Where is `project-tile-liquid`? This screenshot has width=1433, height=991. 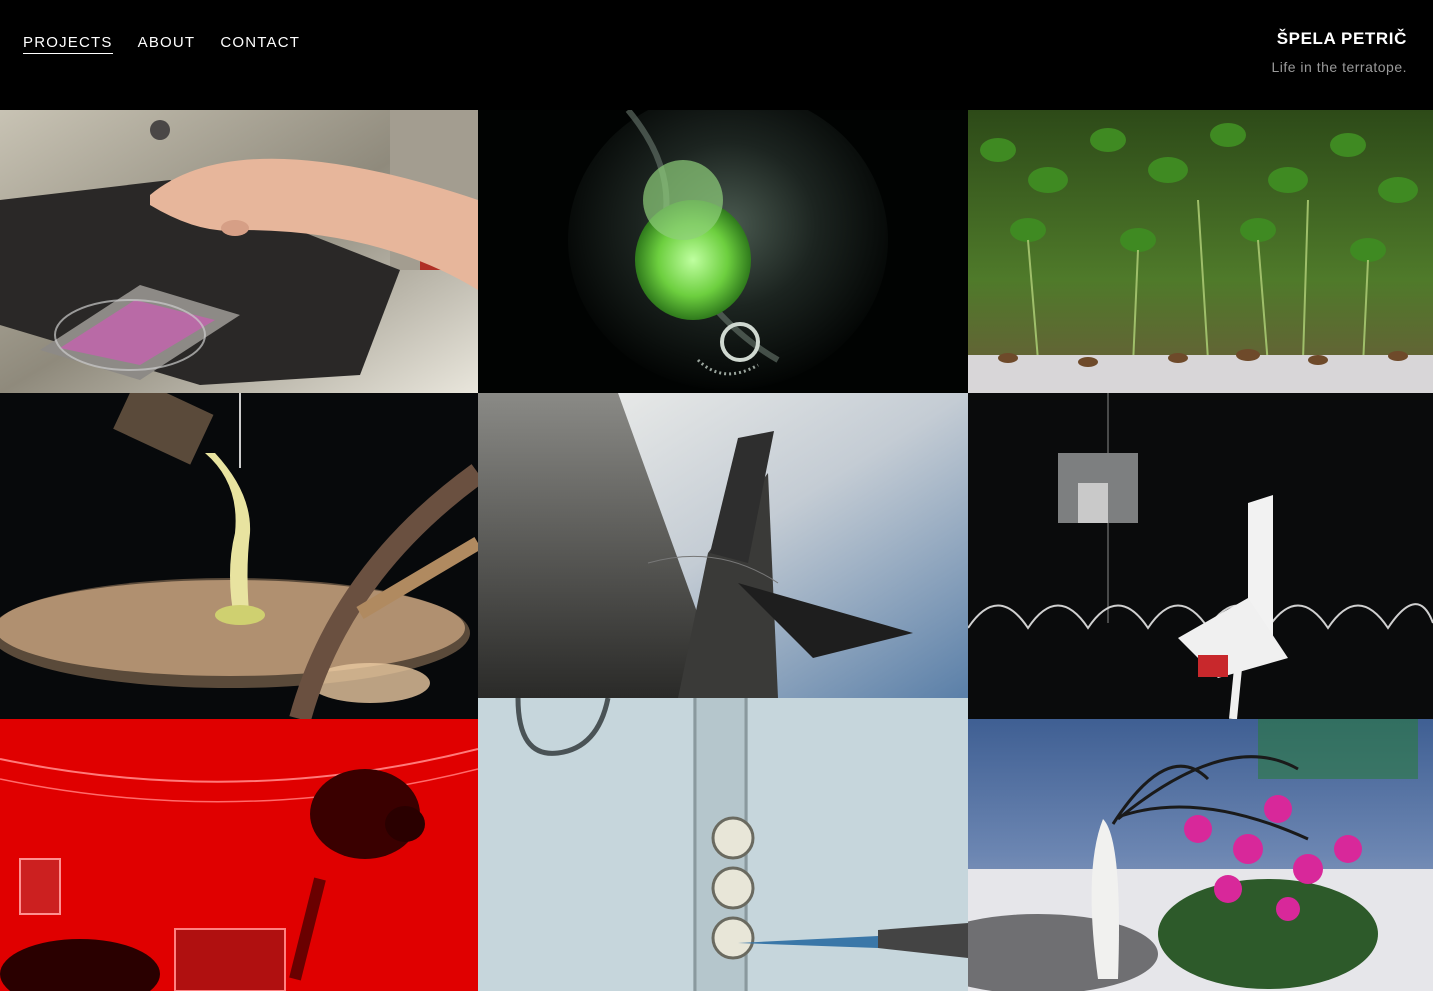
project-tile-liquid is located at coordinates (239, 556).